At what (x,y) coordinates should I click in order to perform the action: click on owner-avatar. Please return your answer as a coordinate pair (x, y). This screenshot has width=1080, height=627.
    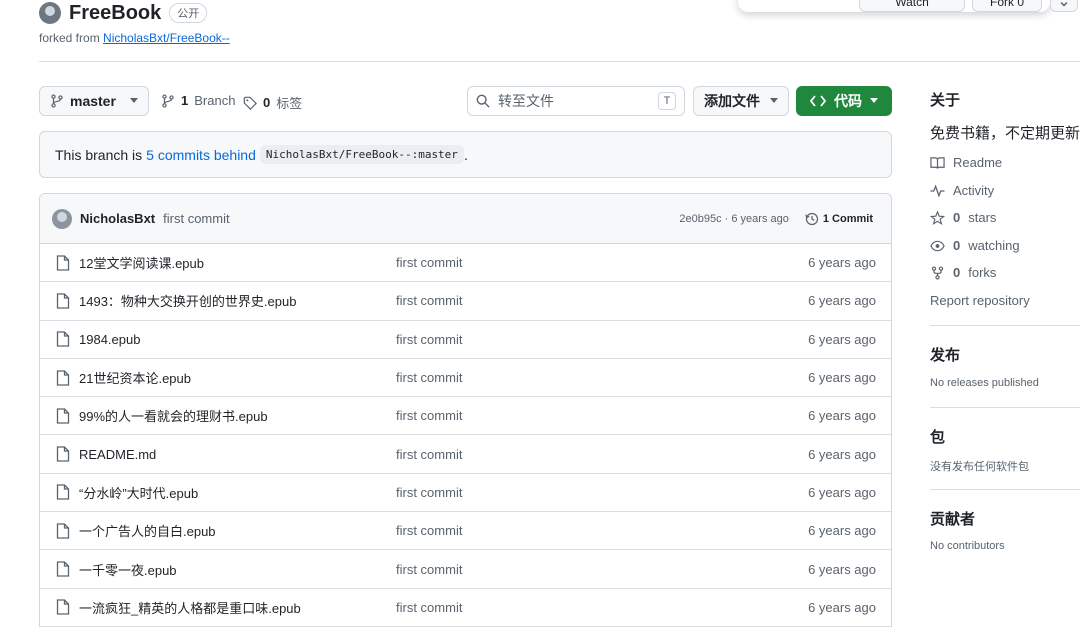
    Looking at the image, I should click on (50, 13).